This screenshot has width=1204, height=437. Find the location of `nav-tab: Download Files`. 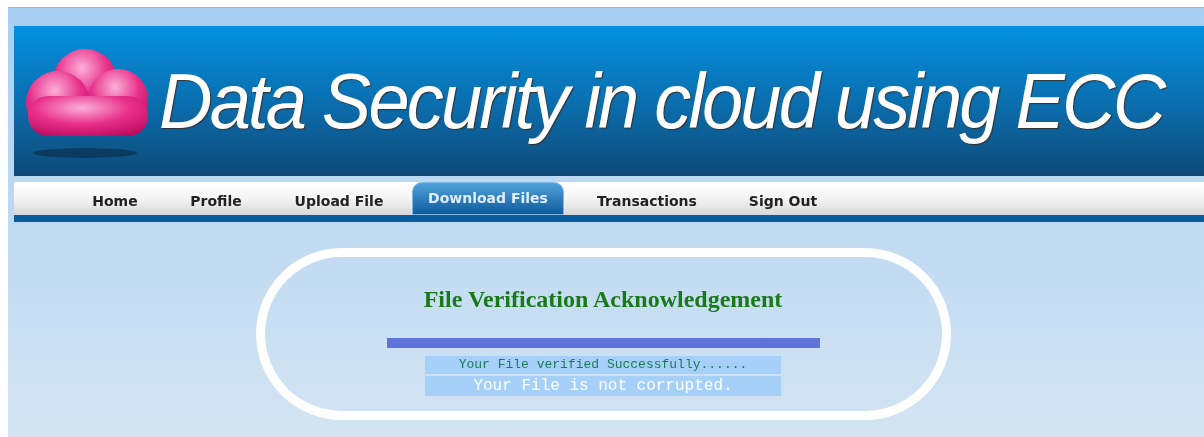

nav-tab: Download Files is located at coordinates (488, 198).